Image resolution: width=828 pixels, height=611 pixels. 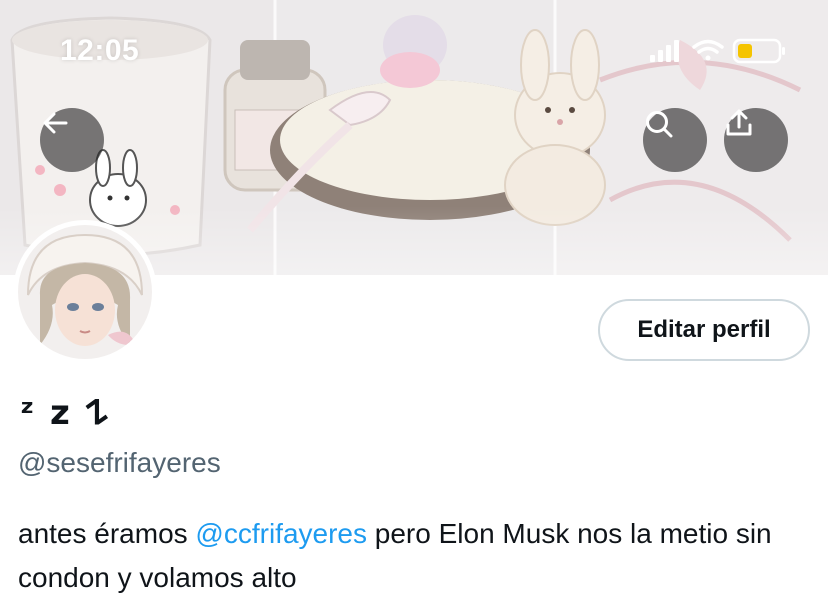 I want to click on edit-profile-button: Editar perfil, so click(x=704, y=330).